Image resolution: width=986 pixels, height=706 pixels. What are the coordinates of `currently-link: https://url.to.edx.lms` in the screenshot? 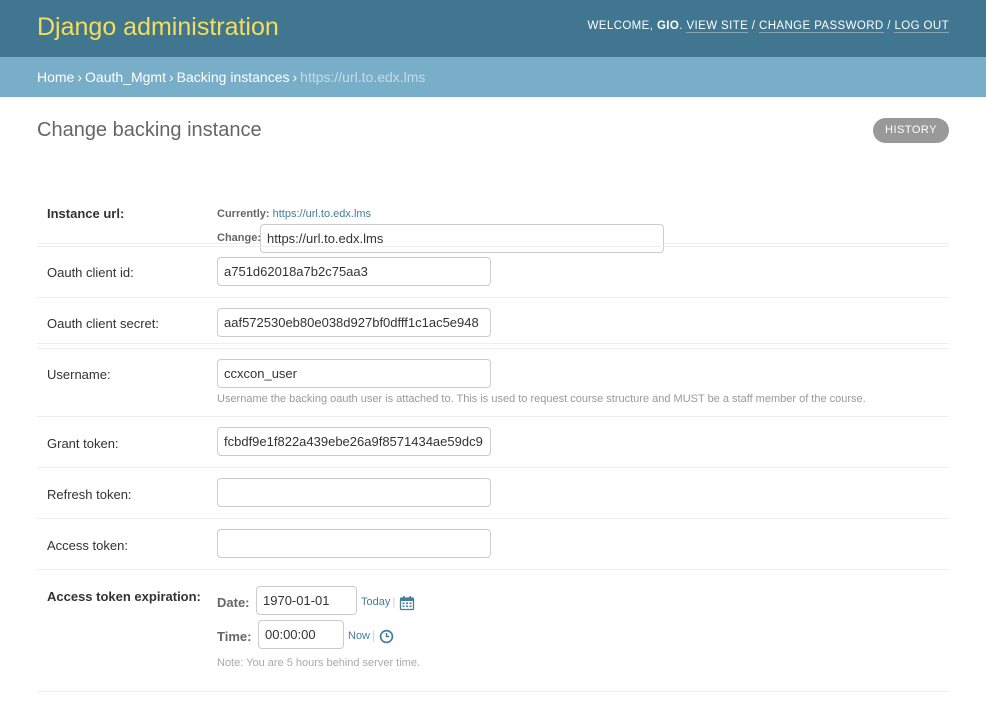 It's located at (322, 214).